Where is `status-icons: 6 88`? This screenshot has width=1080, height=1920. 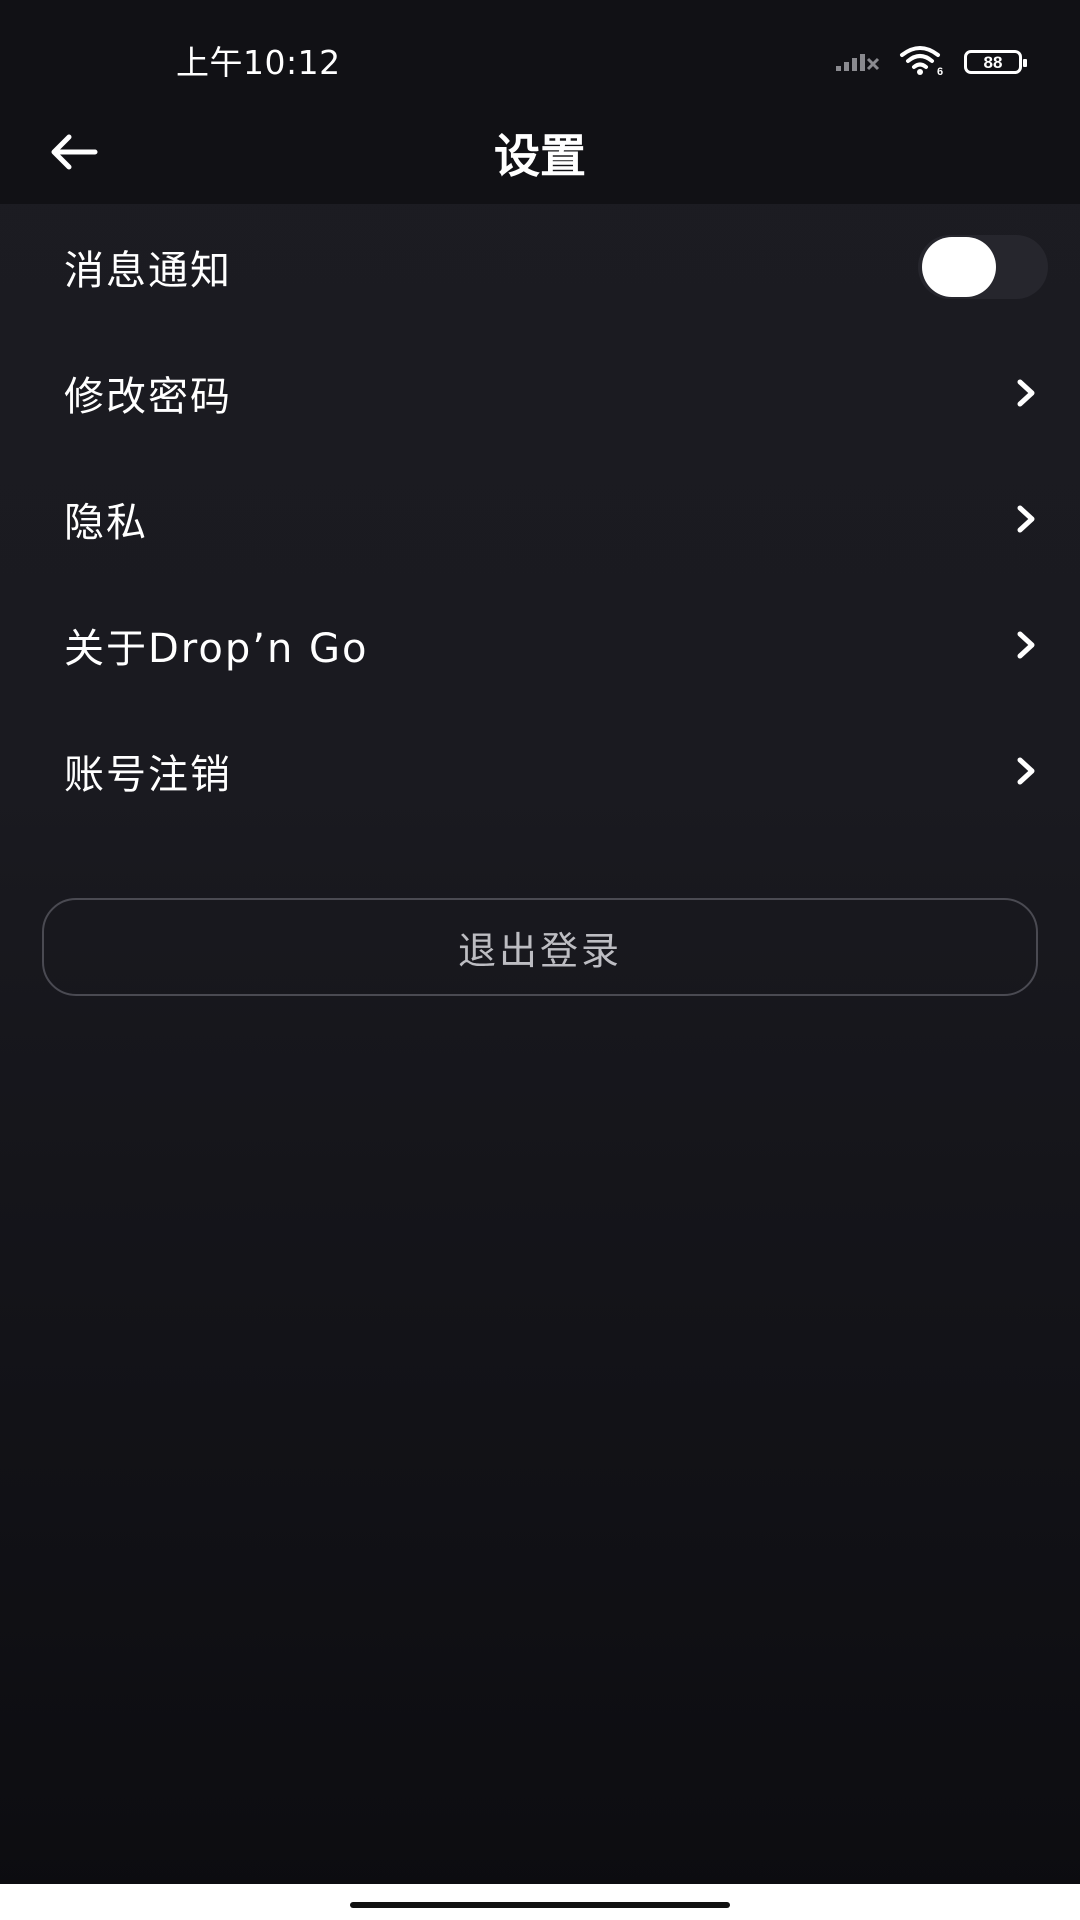 status-icons: 6 88 is located at coordinates (930, 62).